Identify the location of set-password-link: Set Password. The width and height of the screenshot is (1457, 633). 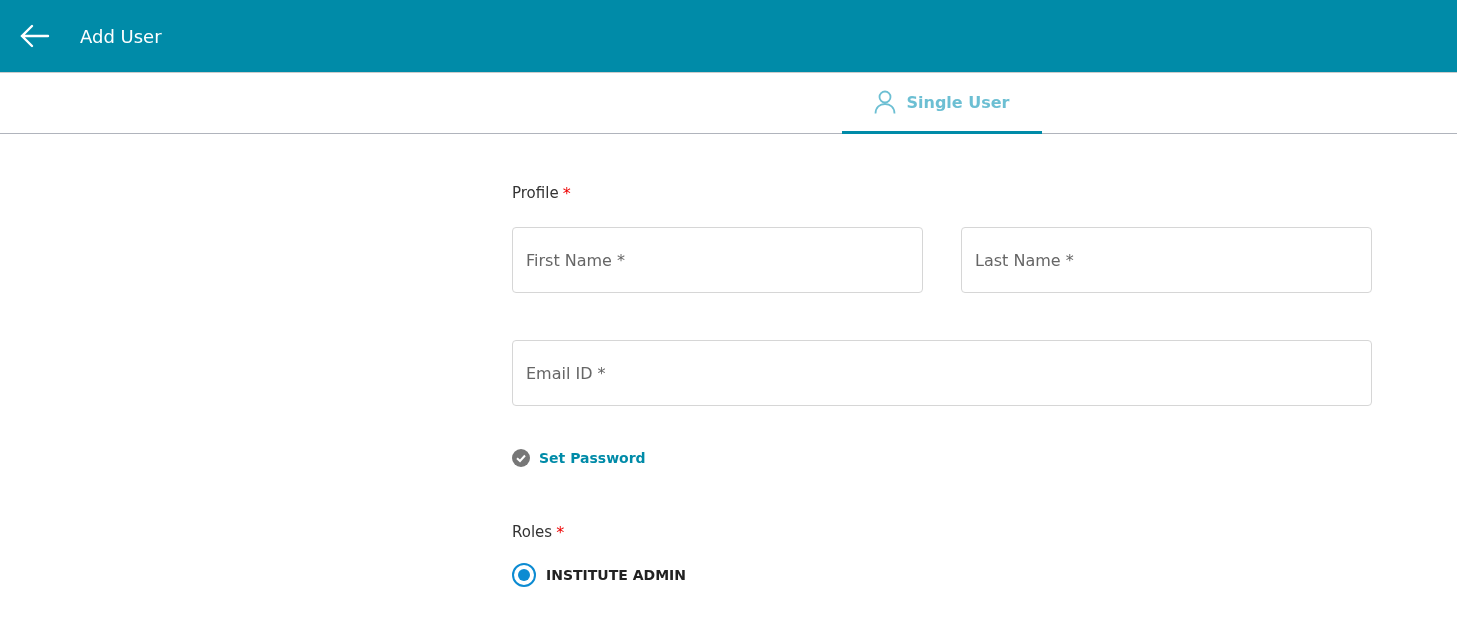
(592, 458).